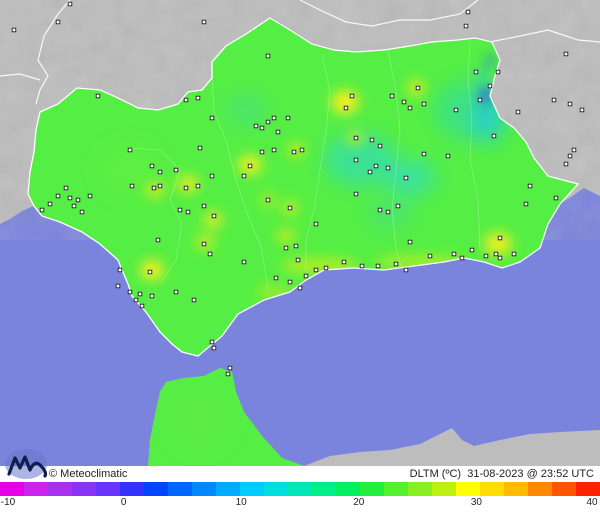  What do you see at coordinates (435, 474) in the screenshot?
I see `variable-label: DLTM (ºC)` at bounding box center [435, 474].